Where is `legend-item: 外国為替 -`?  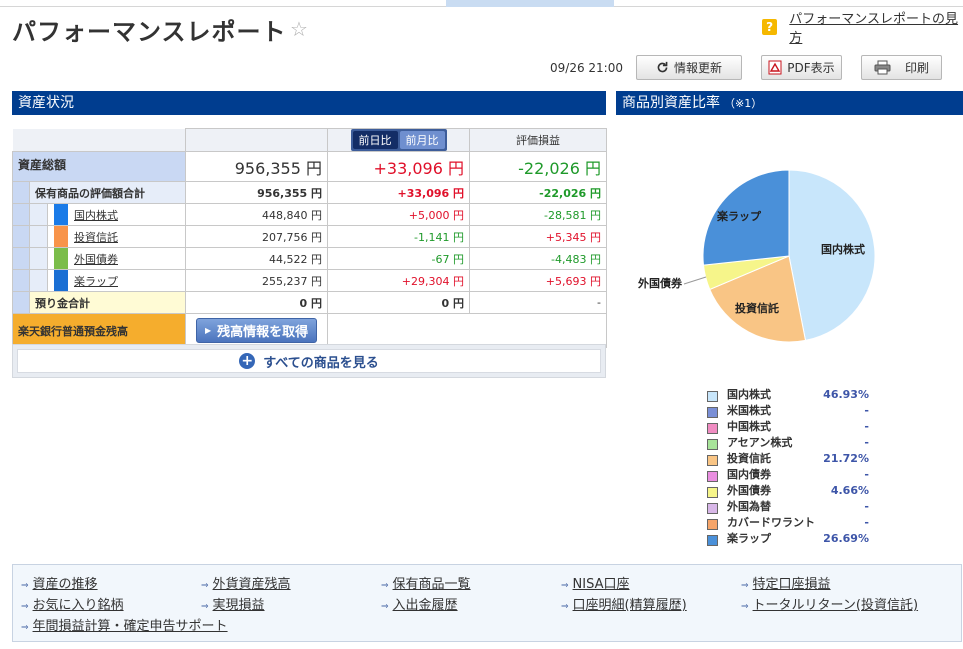
legend-item: 外国為替 - is located at coordinates (792, 507).